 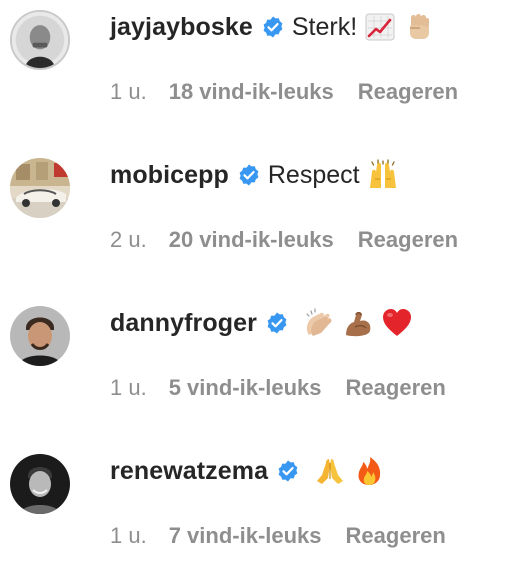 I want to click on clapping-hands-emoji-icon, so click(x=319, y=323).